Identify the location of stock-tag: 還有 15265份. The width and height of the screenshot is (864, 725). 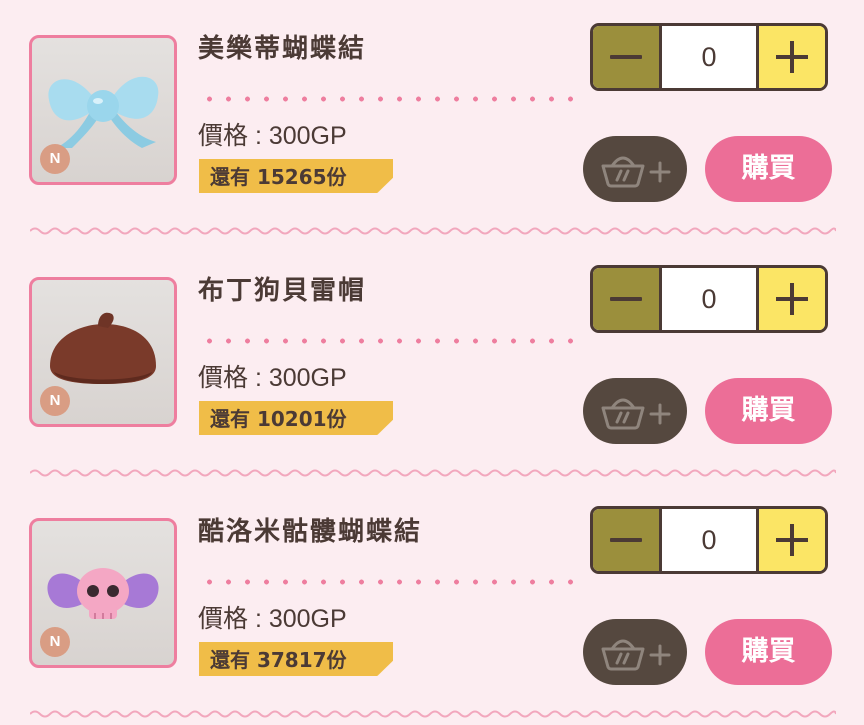
(296, 176).